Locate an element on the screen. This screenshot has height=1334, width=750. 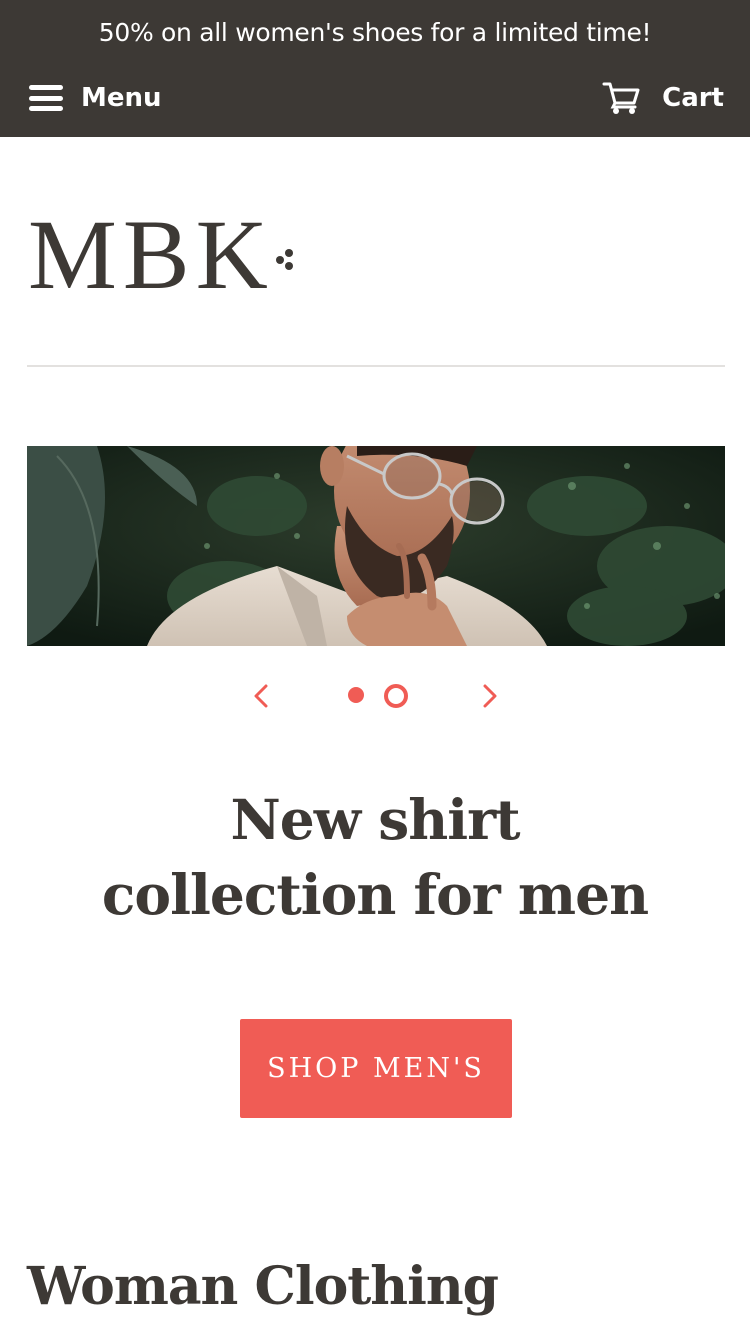
site-logo: MBK is located at coordinates (168, 260).